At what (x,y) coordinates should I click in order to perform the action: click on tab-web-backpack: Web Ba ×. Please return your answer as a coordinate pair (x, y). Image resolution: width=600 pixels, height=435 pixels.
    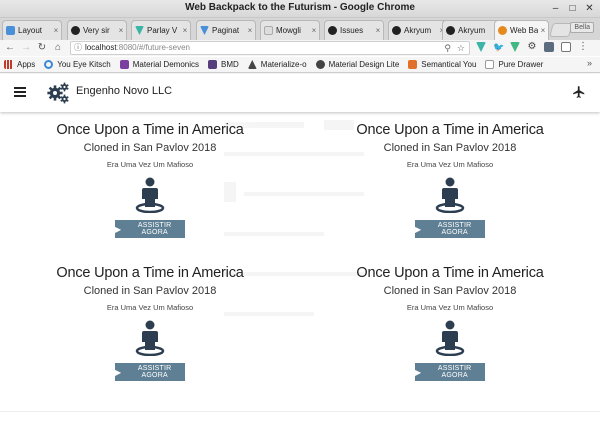
    Looking at the image, I should click on (521, 30).